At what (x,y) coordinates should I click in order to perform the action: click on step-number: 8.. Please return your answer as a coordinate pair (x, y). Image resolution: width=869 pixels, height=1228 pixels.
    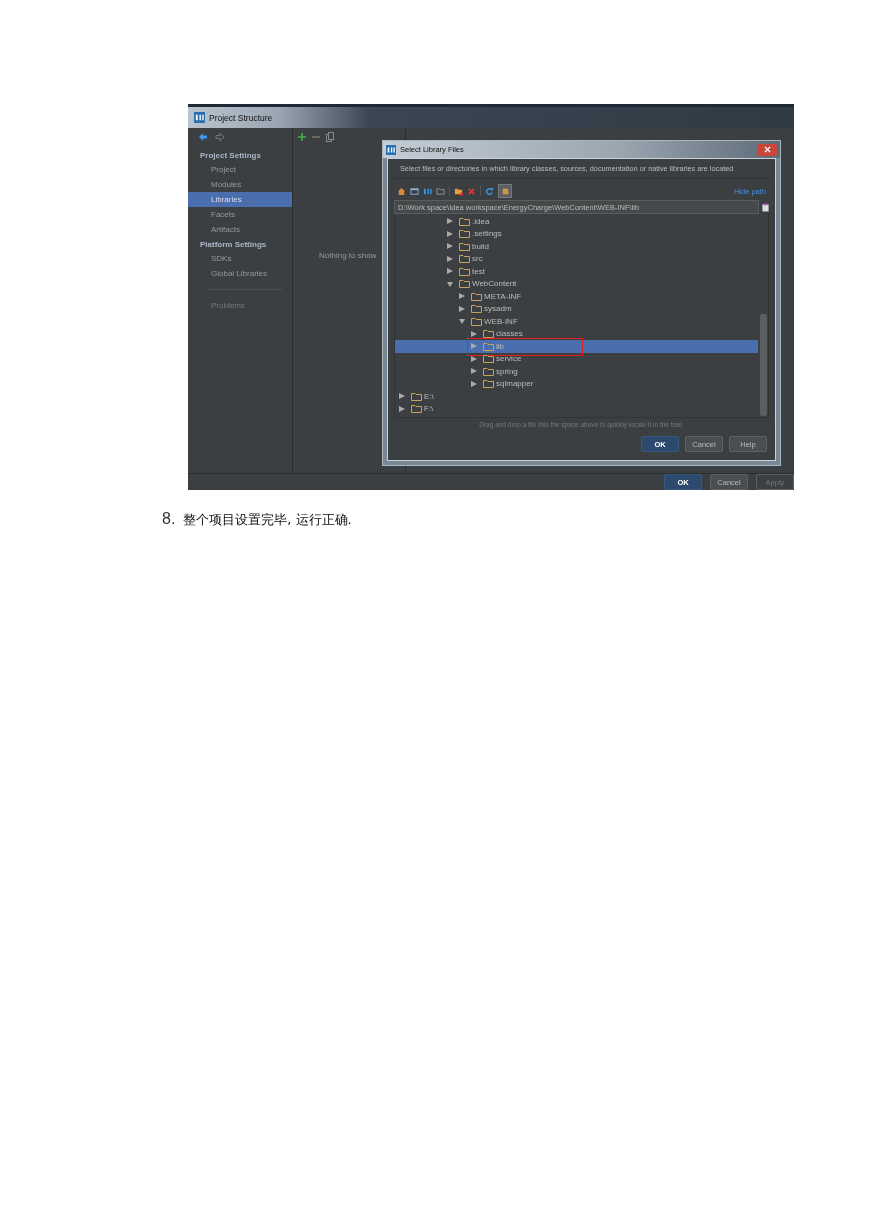
    Looking at the image, I should click on (169, 519).